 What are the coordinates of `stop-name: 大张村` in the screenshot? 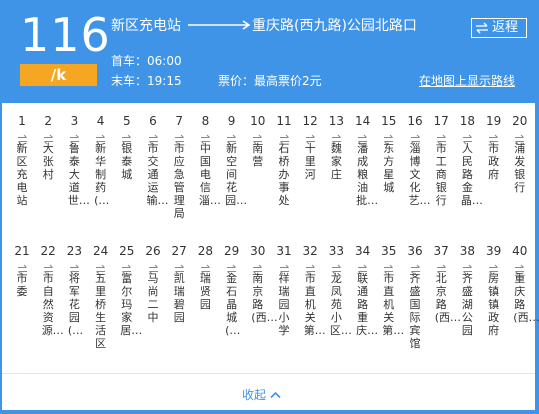 It's located at (48, 161).